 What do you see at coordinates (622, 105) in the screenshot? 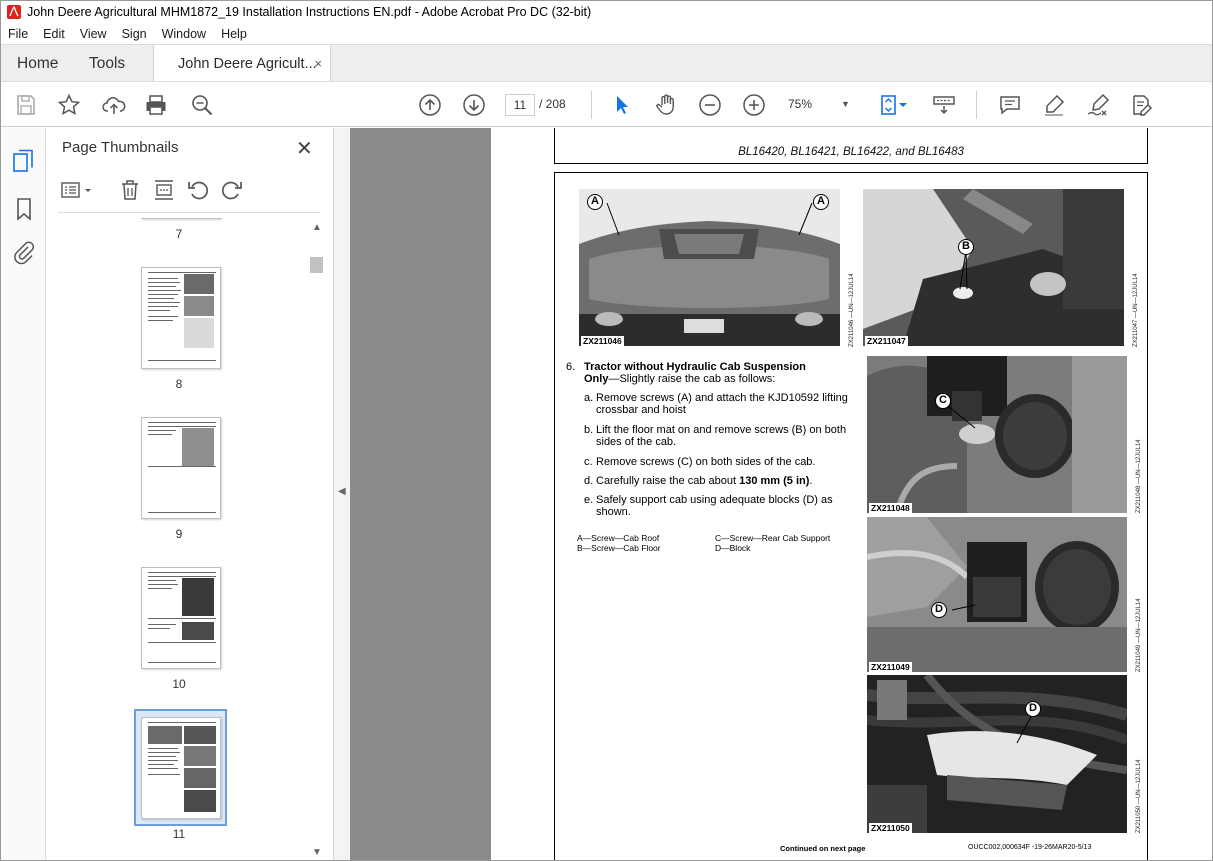
I see `select-cursor-icon` at bounding box center [622, 105].